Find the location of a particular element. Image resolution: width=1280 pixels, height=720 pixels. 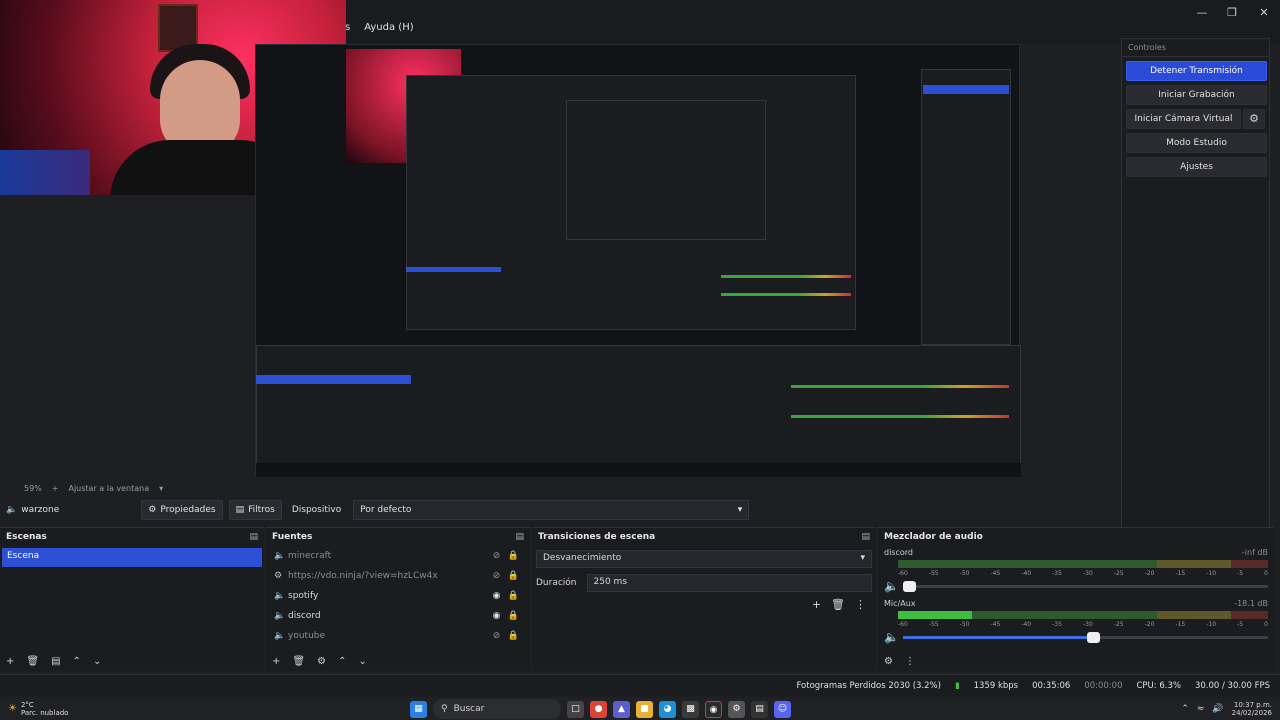

close-icon: ✕ is located at coordinates (1264, 13).